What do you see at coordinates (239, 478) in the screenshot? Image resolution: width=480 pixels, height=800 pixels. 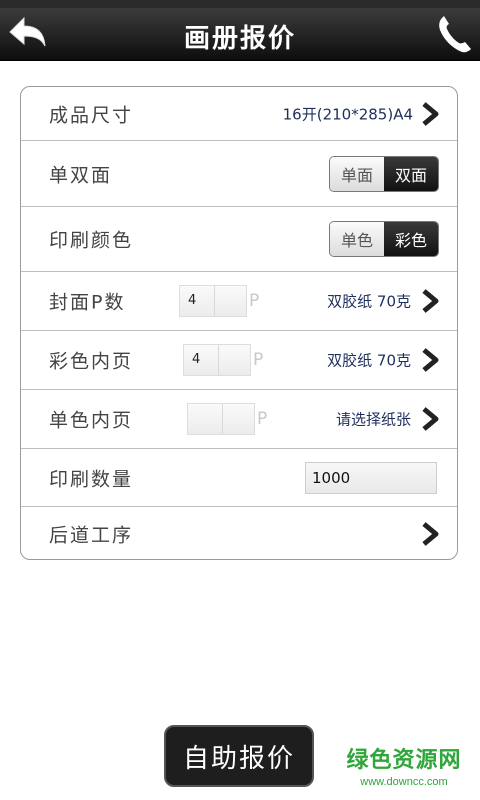 I see `row-quantity: 印刷数量 1000` at bounding box center [239, 478].